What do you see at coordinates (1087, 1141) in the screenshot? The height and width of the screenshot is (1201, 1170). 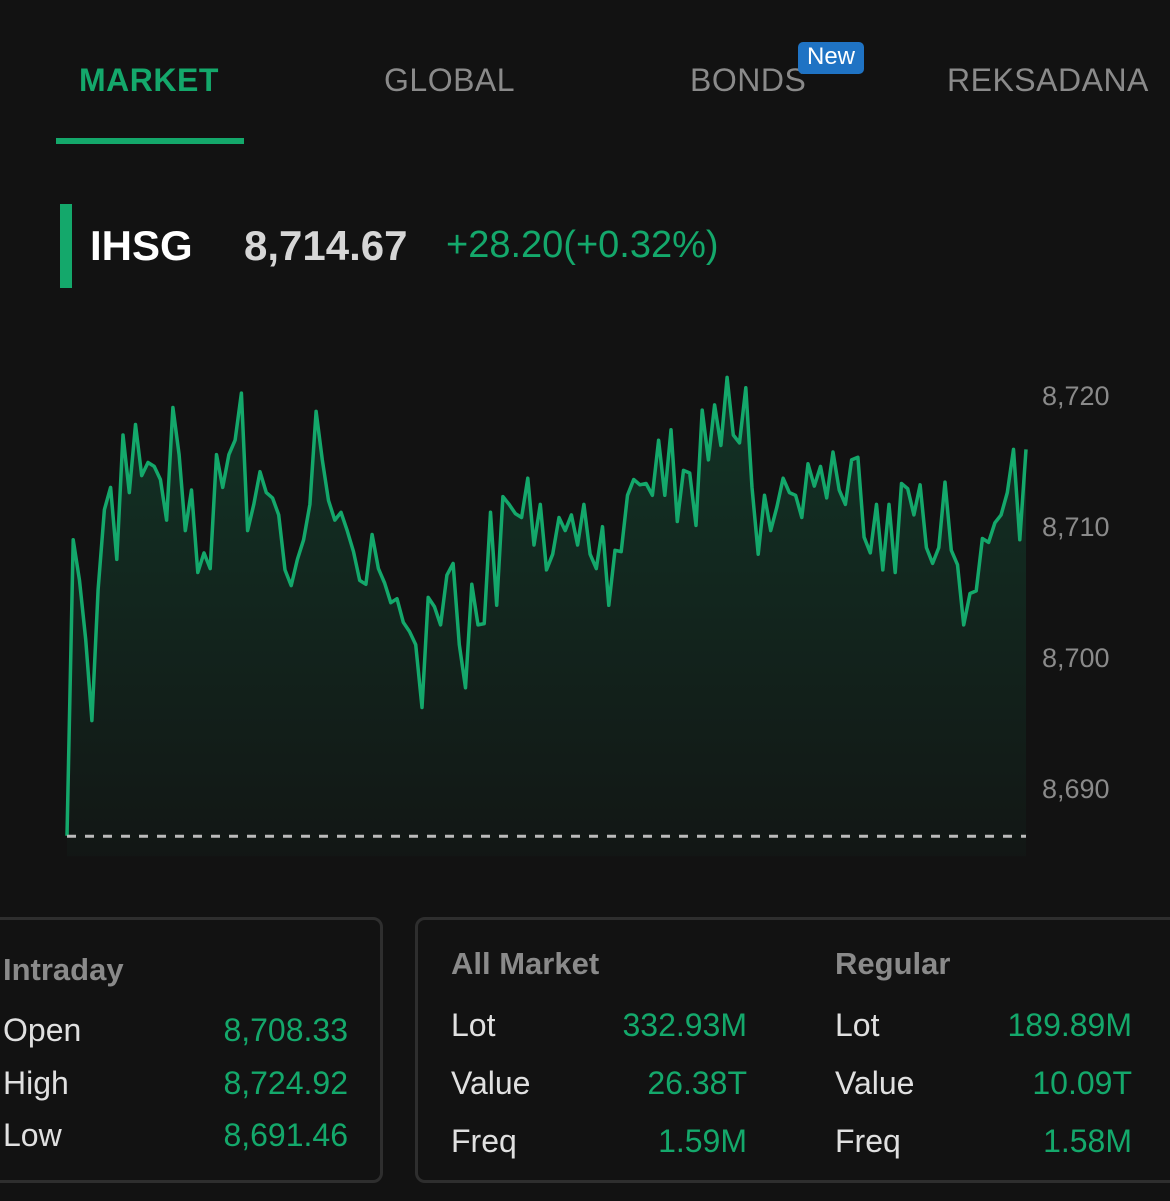 I see `regular-freq-value: 1.58M` at bounding box center [1087, 1141].